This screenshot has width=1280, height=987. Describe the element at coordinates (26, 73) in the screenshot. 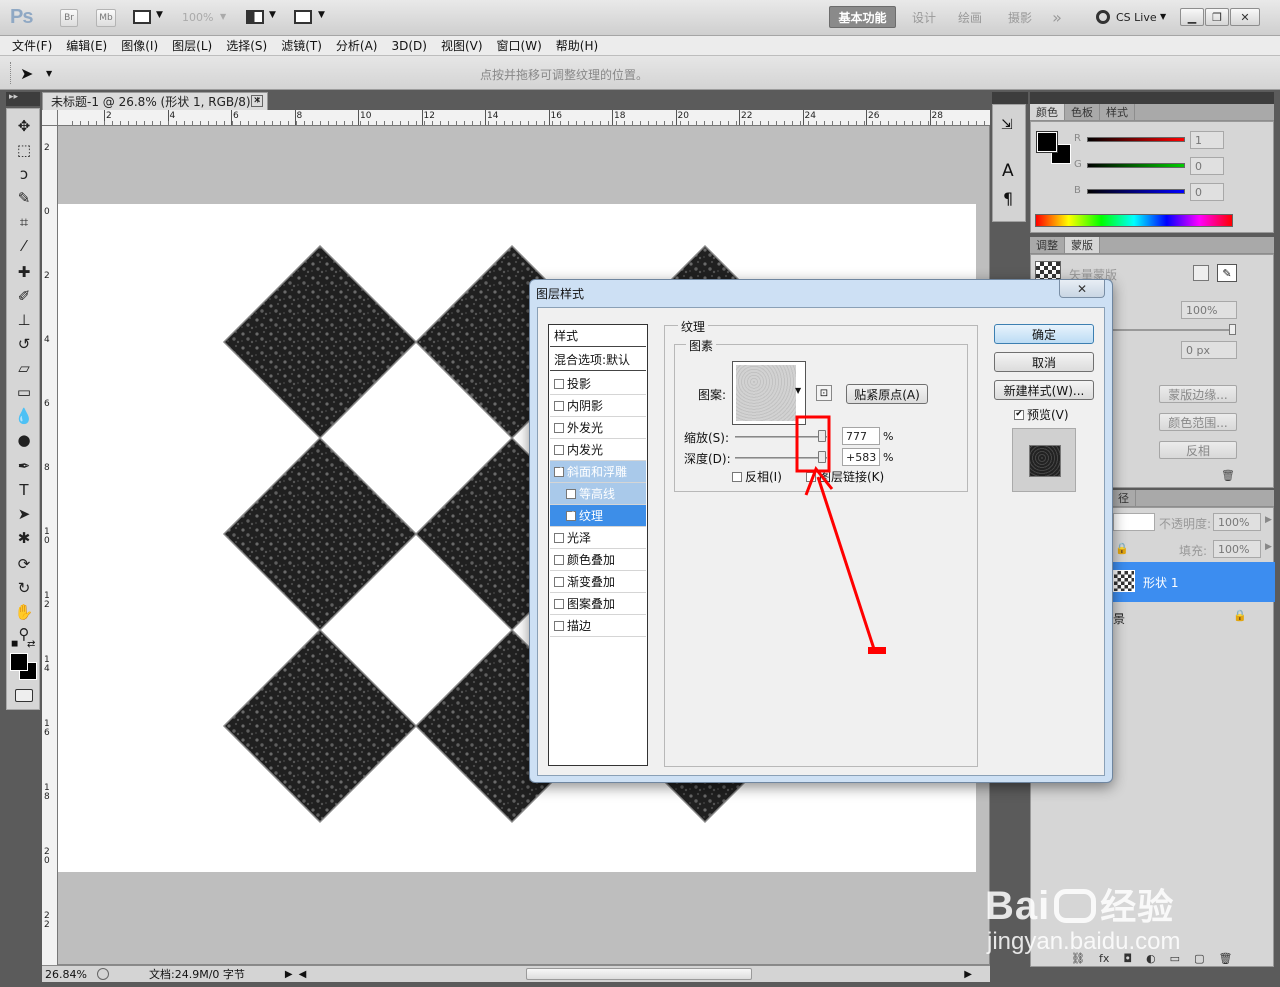

I see `move-tool-preset-icon: ➤` at that location.